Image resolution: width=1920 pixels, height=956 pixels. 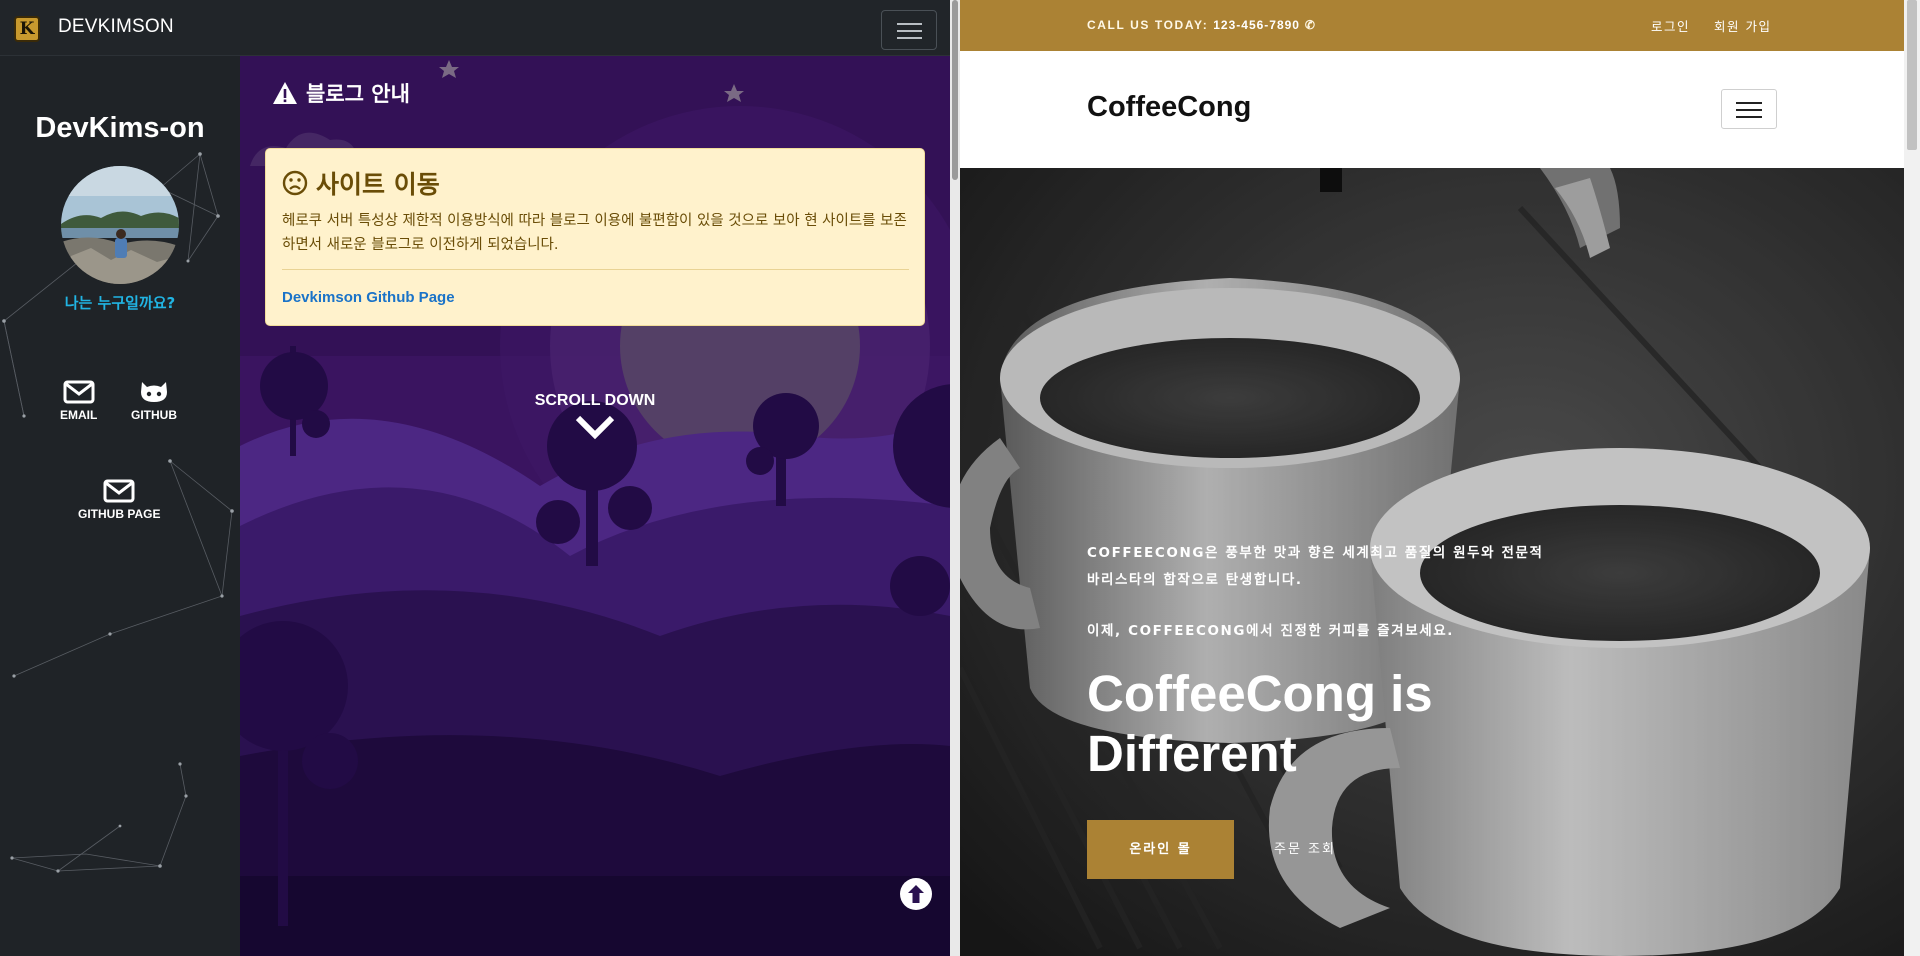 I want to click on hero-description-secondary: 이제, COFFEECONG에서 진정한 커피를 즐겨보세요., so click(x=1270, y=631).